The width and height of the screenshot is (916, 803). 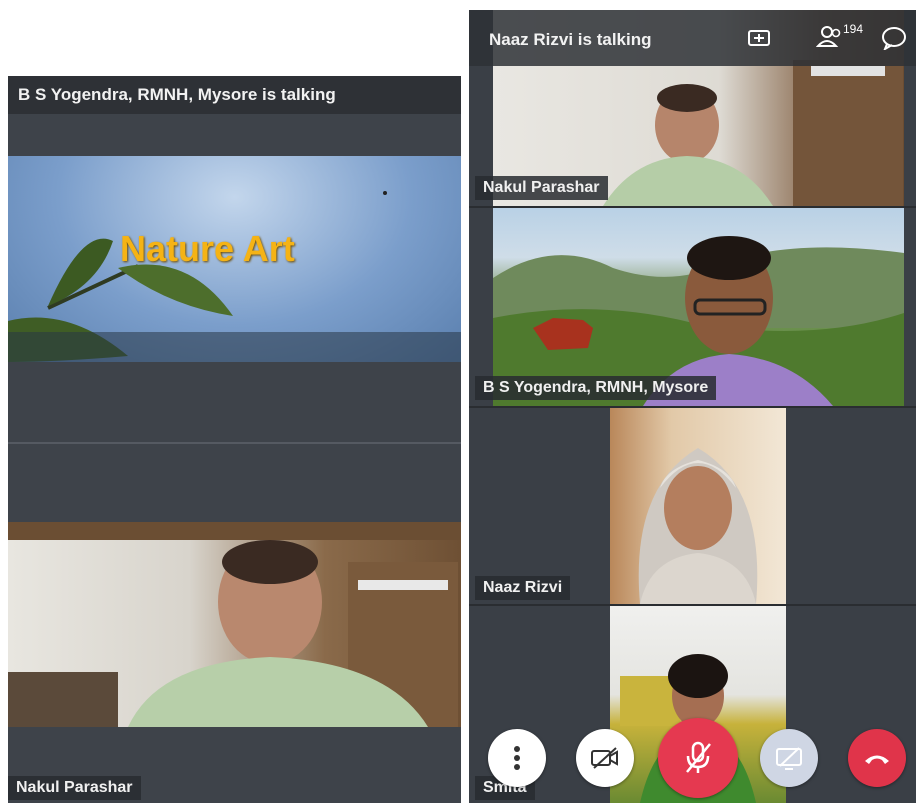 I want to click on participant-name-label: Naaz Rizvi, so click(x=523, y=588).